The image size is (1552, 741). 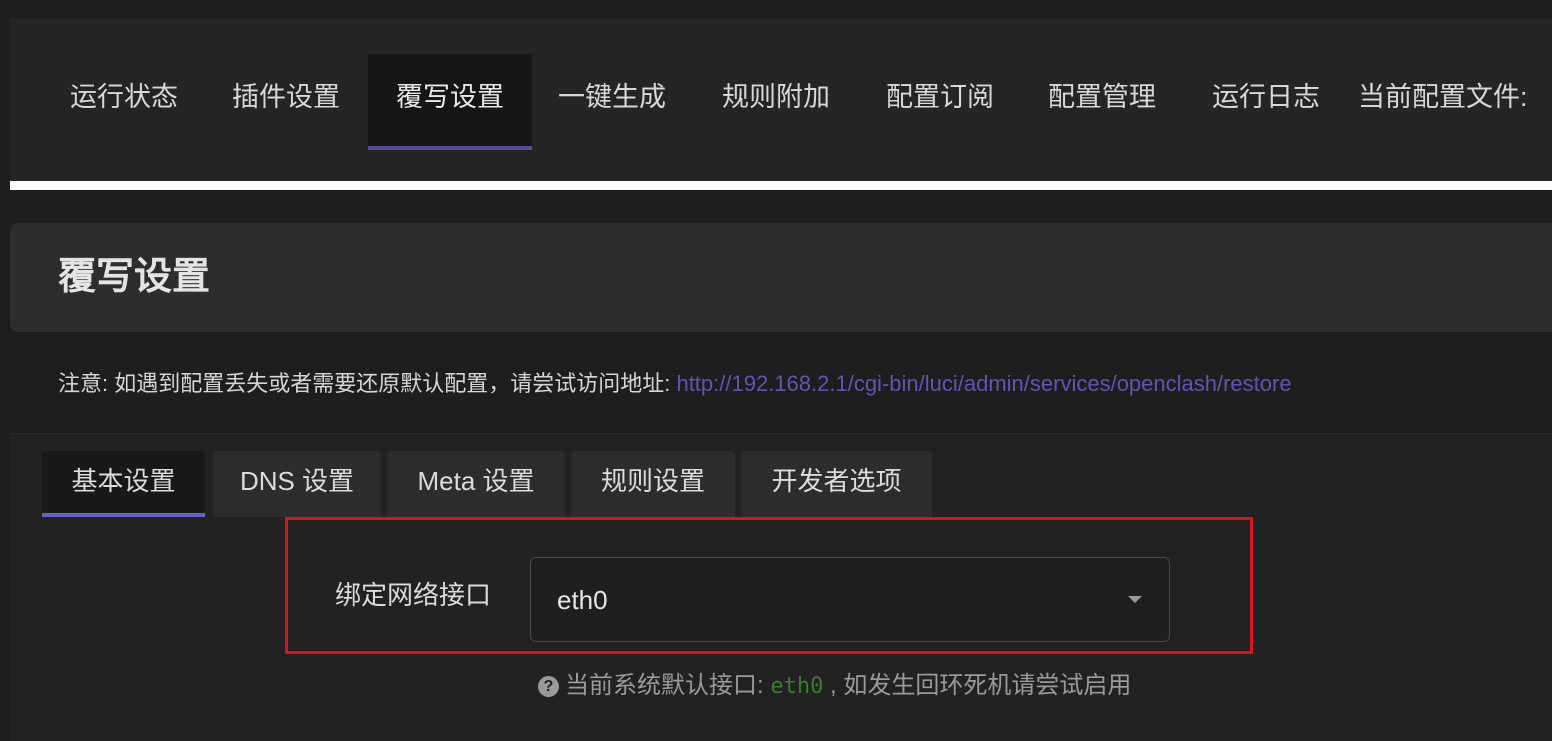 What do you see at coordinates (450, 102) in the screenshot?
I see `tab-override-settings: 覆写设置` at bounding box center [450, 102].